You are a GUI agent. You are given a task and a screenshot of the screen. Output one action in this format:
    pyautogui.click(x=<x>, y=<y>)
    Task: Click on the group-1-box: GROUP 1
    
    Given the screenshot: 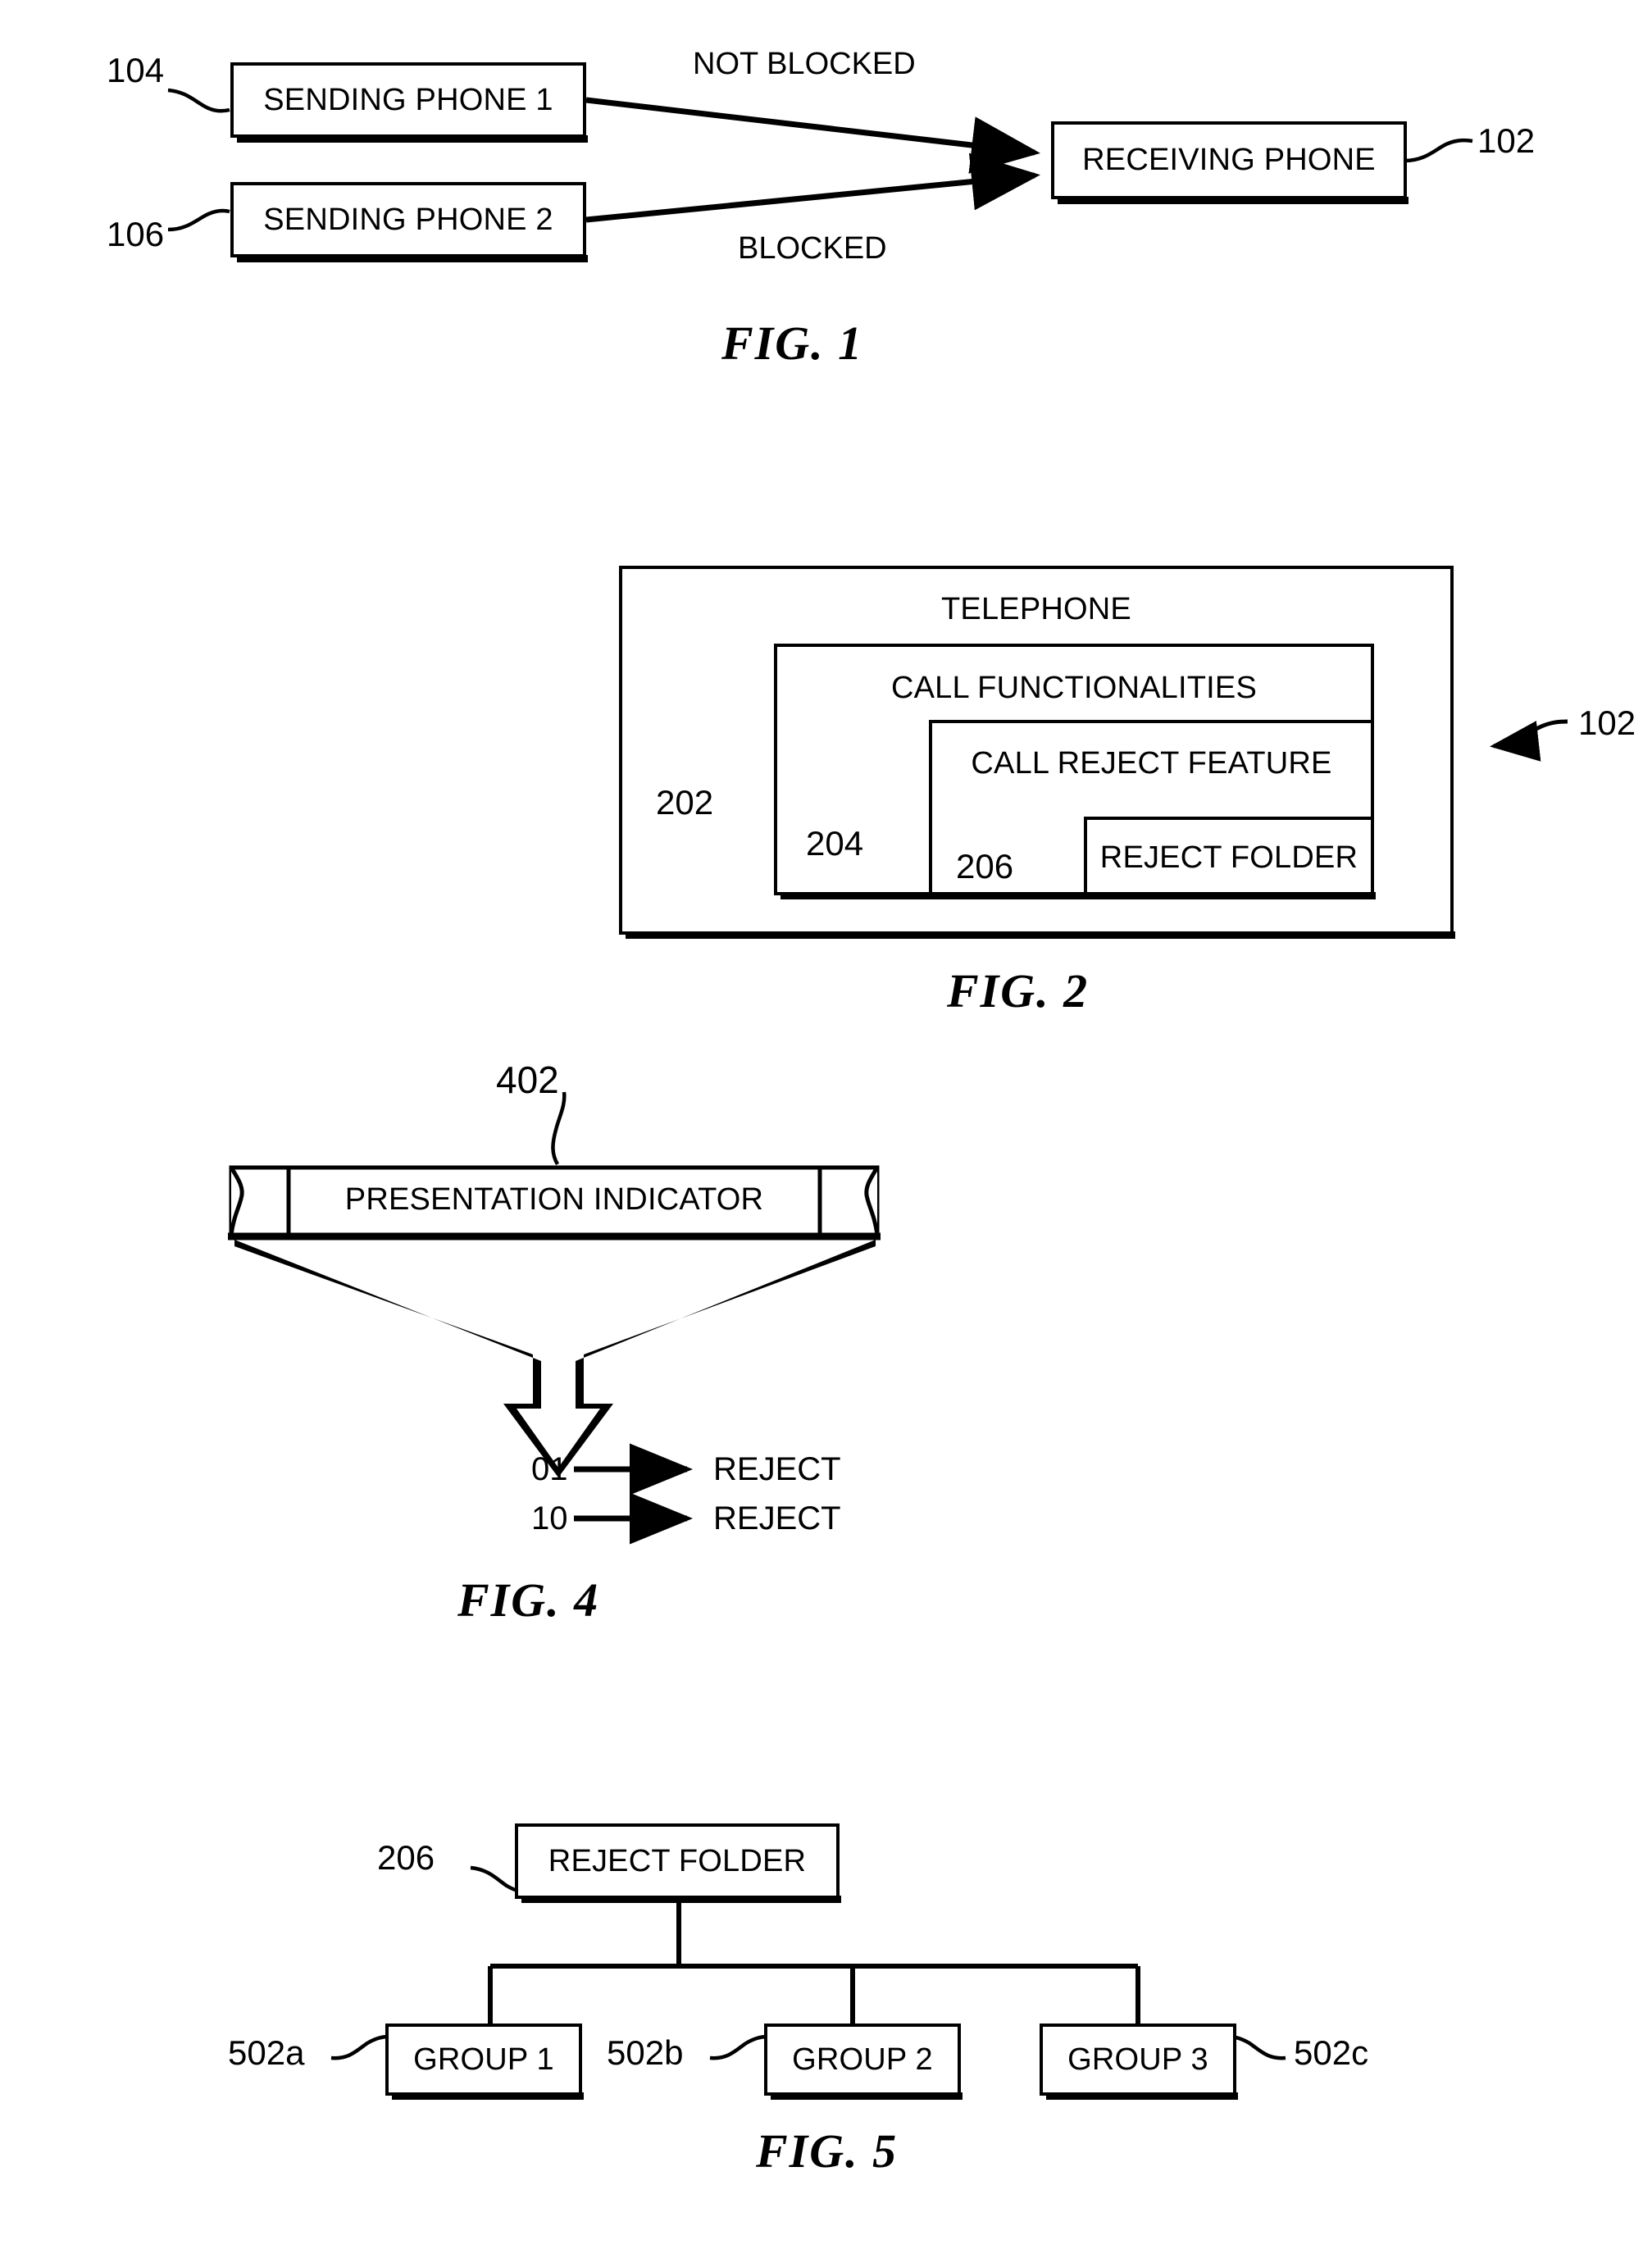 What is the action you would take?
    pyautogui.click(x=484, y=2060)
    